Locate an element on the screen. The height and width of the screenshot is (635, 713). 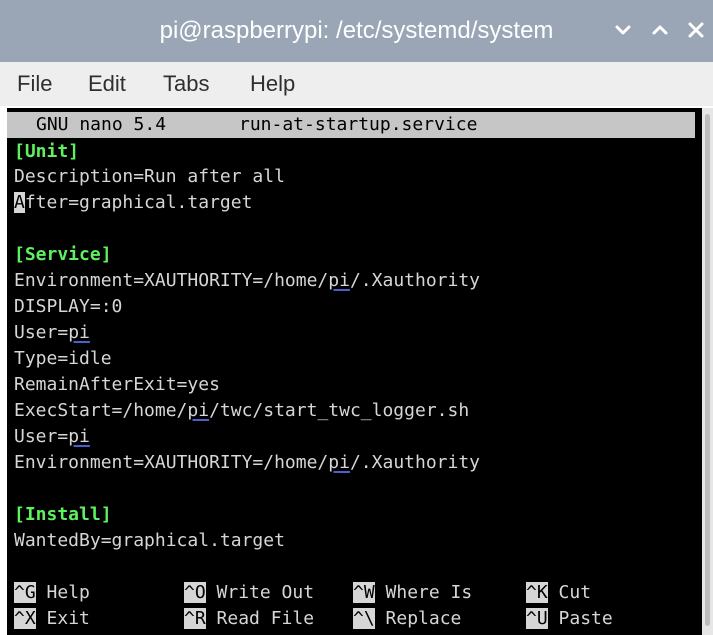
line-remain-after-exit: RemainAfterExit=yes is located at coordinates (117, 384).